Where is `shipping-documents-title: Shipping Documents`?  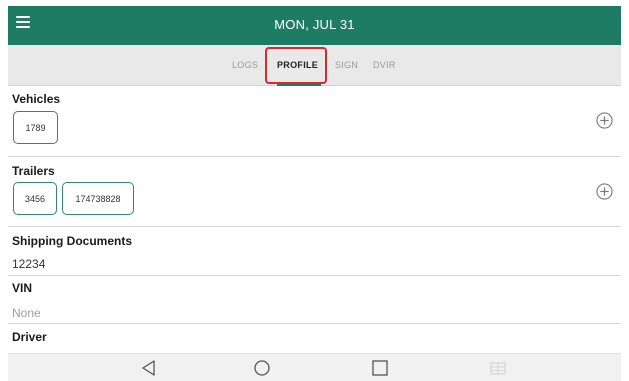 shipping-documents-title: Shipping Documents is located at coordinates (72, 241).